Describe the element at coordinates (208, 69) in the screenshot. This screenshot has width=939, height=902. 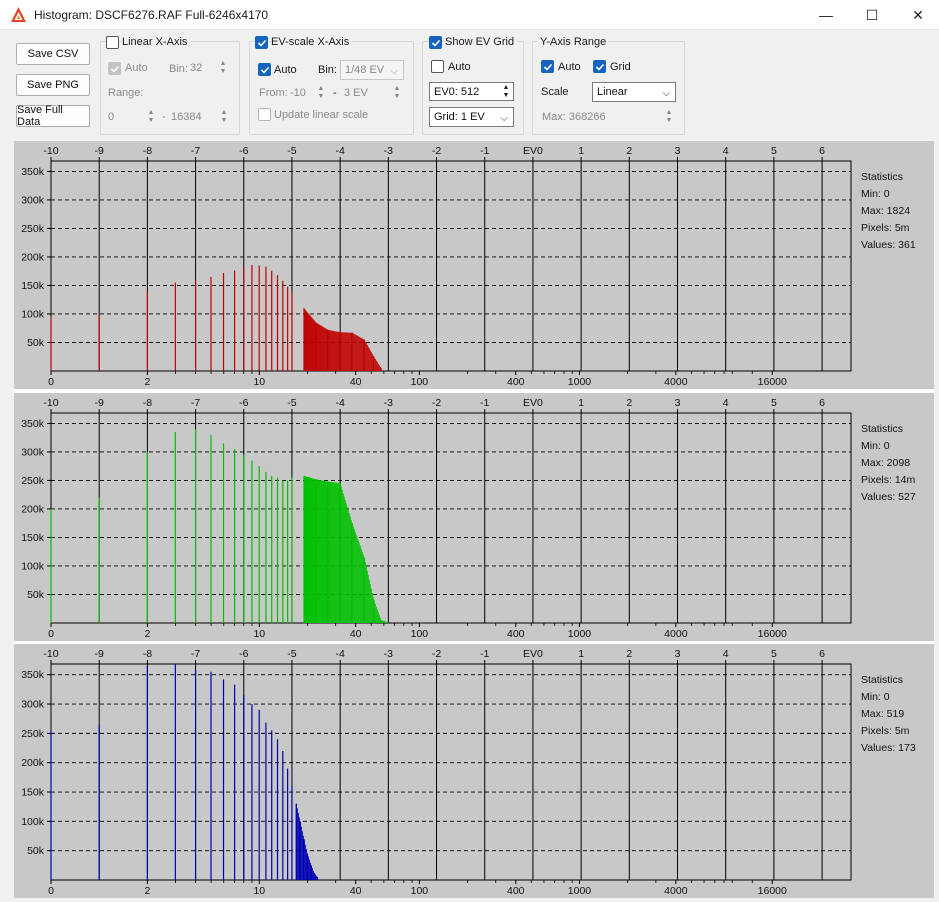
I see `linear-bin-field: 32 ▲ ▼` at that location.